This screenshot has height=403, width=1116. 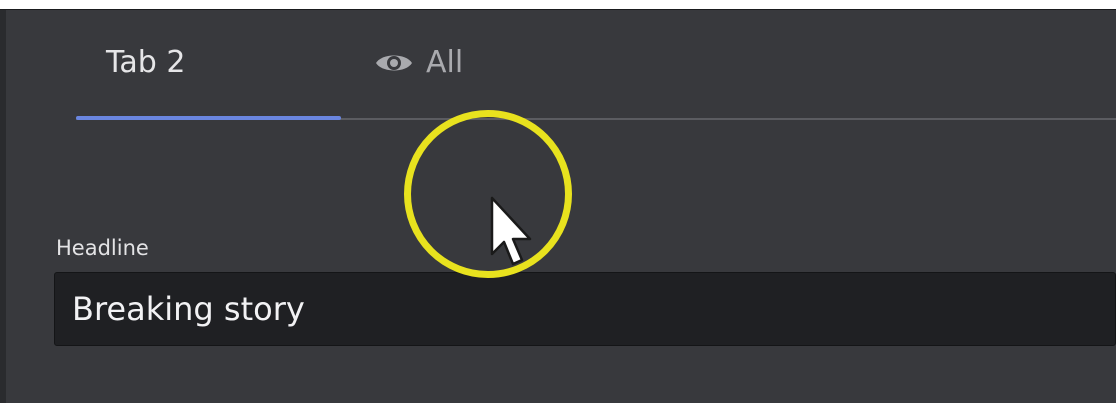 I want to click on eye-icon, so click(x=394, y=62).